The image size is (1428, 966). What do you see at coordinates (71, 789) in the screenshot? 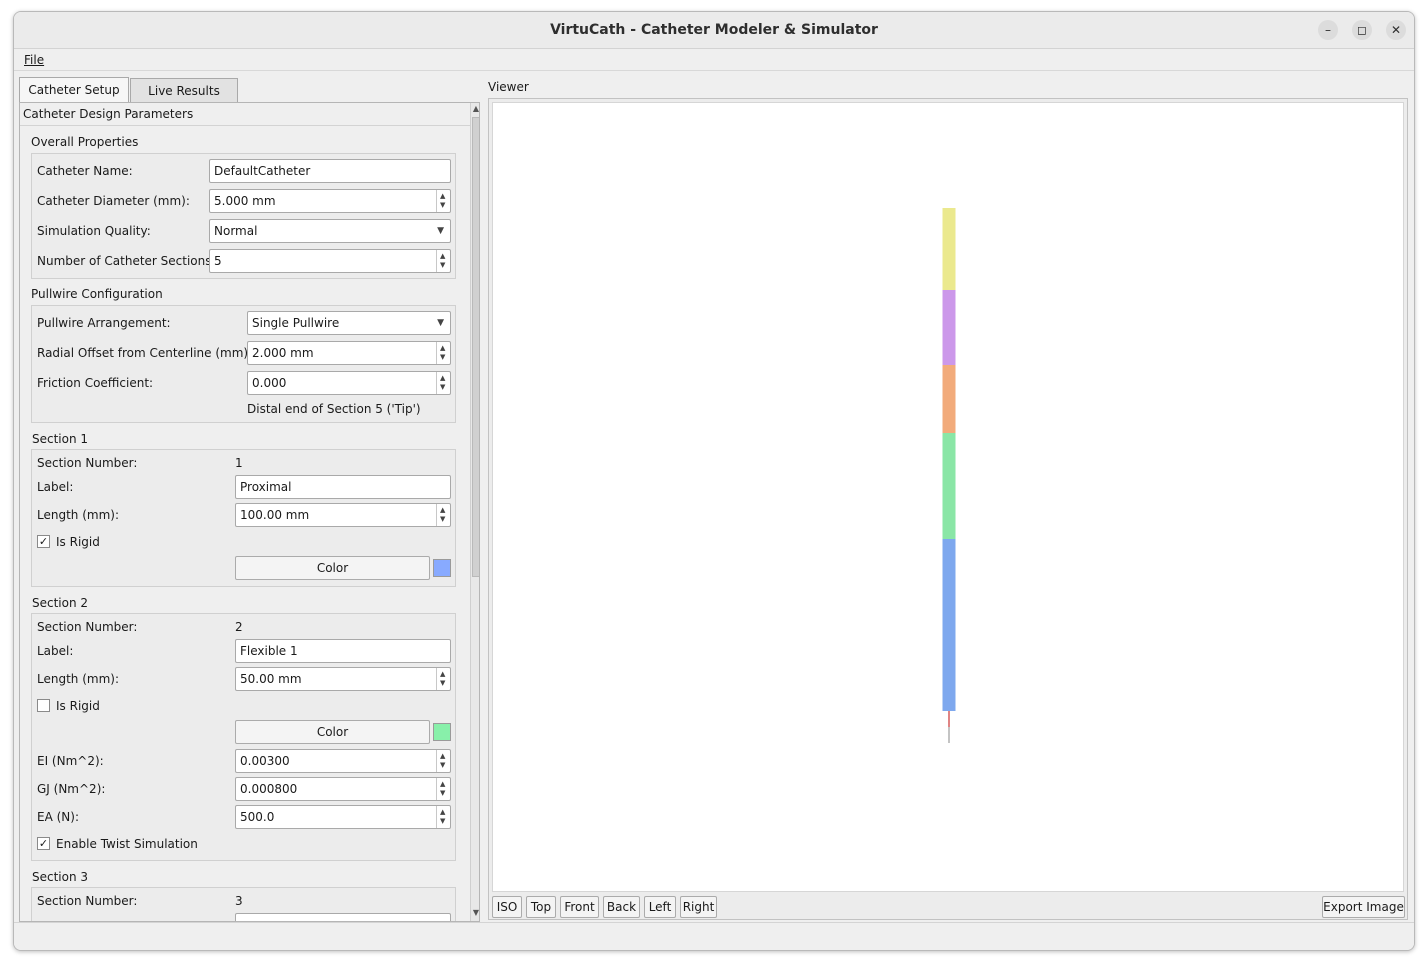
I see `section2-gj-label: GJ (Nm^2):` at bounding box center [71, 789].